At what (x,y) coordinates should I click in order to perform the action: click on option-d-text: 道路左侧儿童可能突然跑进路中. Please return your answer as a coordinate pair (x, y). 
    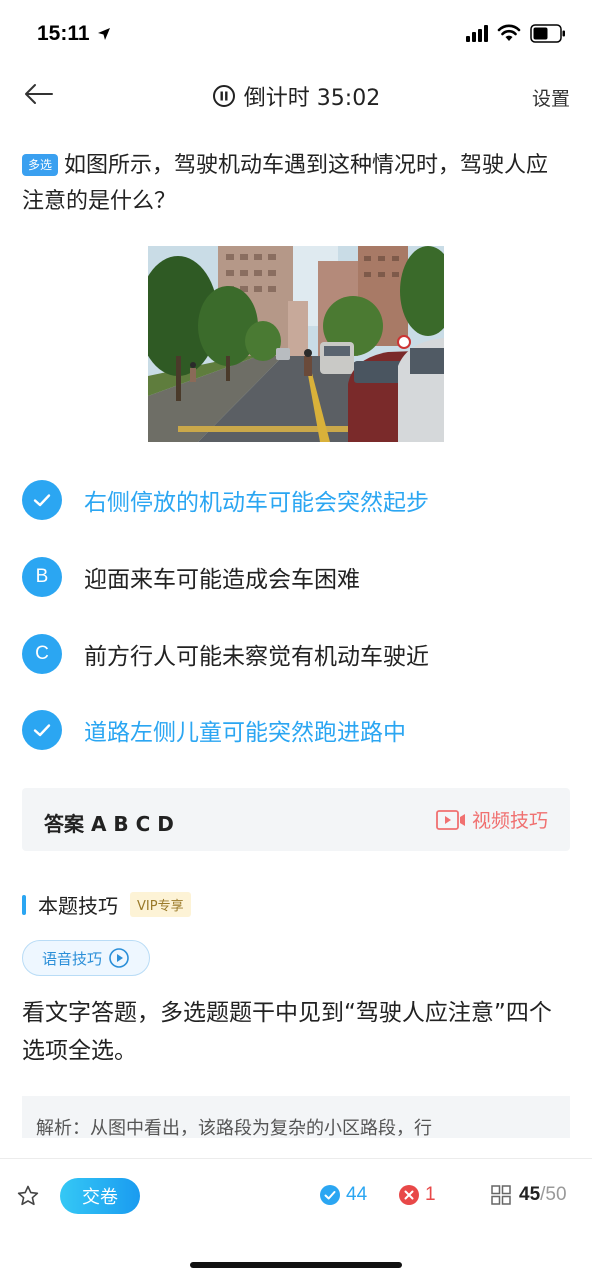
    Looking at the image, I should click on (245, 733).